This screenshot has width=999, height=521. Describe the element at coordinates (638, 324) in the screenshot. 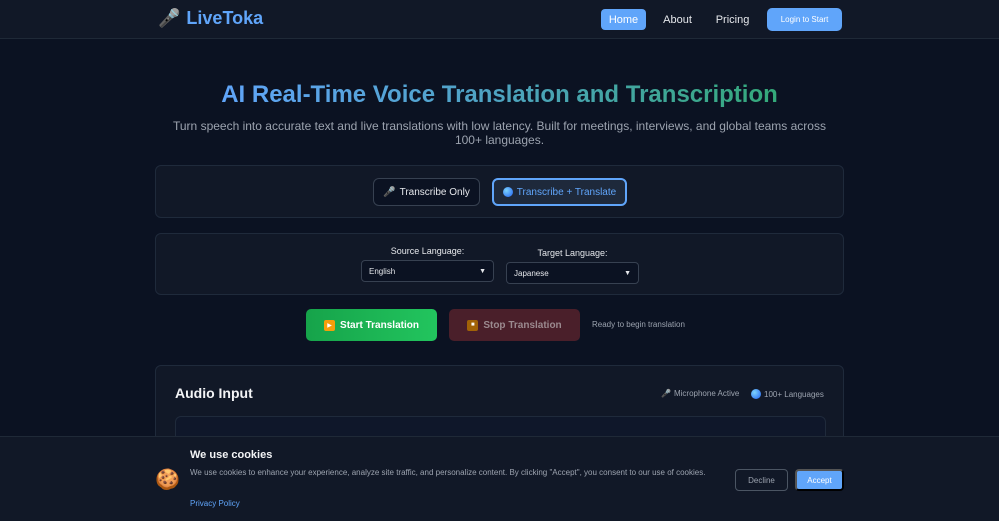

I see `status-text: Ready to begin translation` at that location.